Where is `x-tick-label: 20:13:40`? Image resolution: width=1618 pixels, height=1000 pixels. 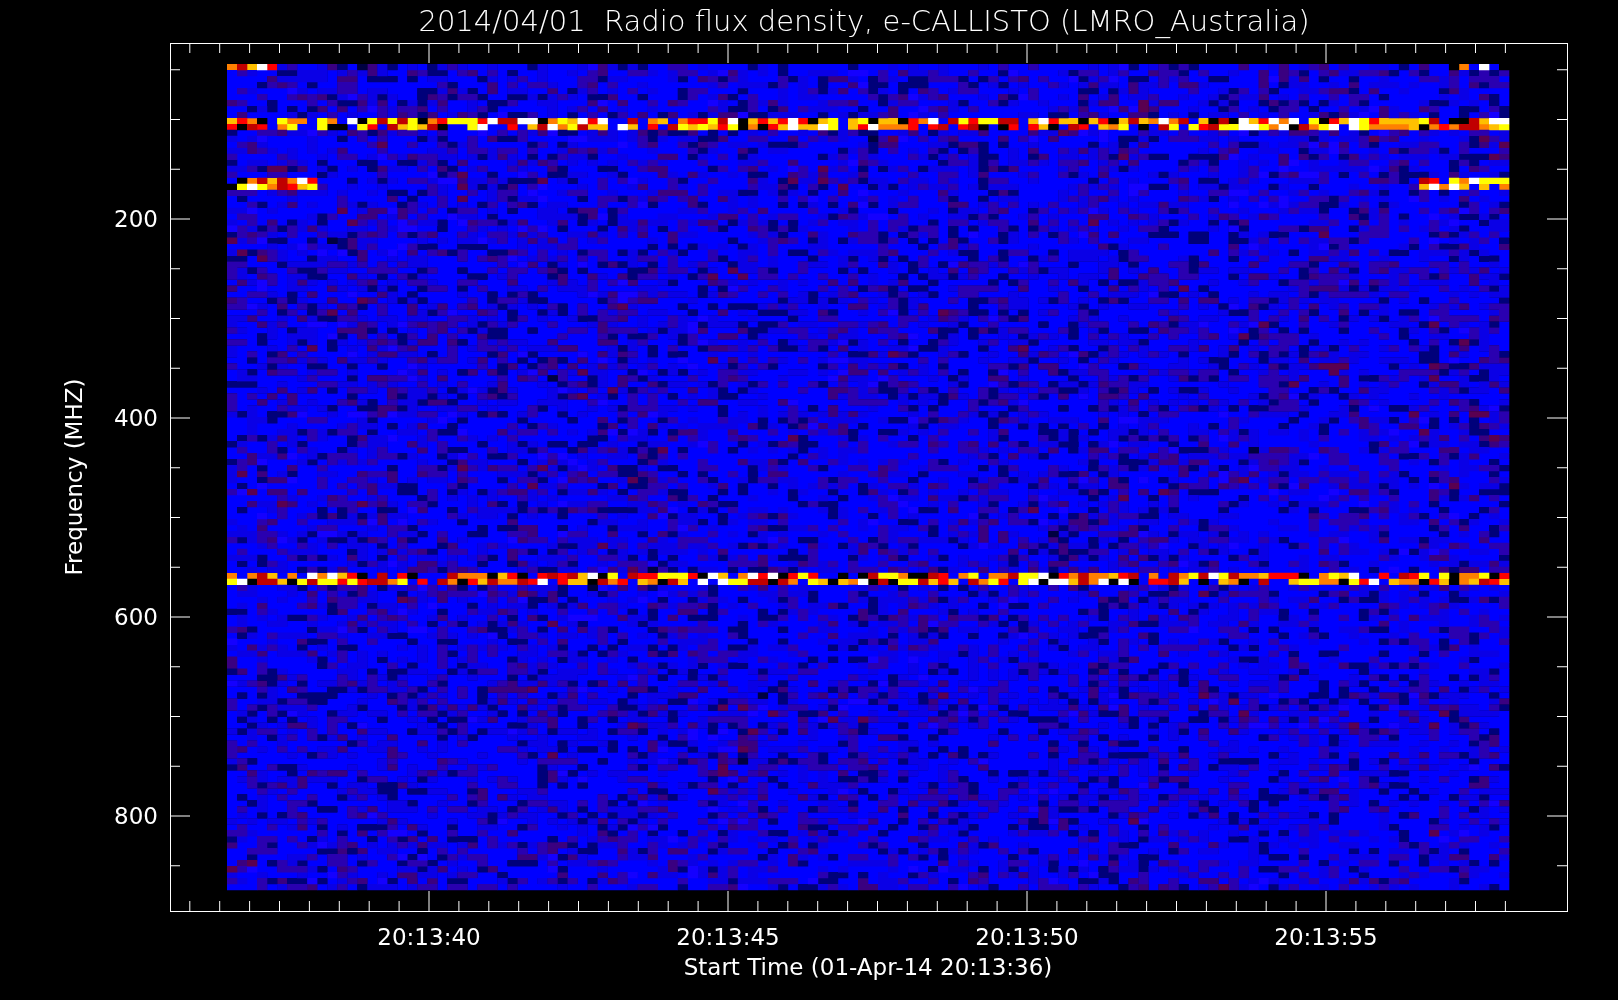 x-tick-label: 20:13:40 is located at coordinates (429, 937).